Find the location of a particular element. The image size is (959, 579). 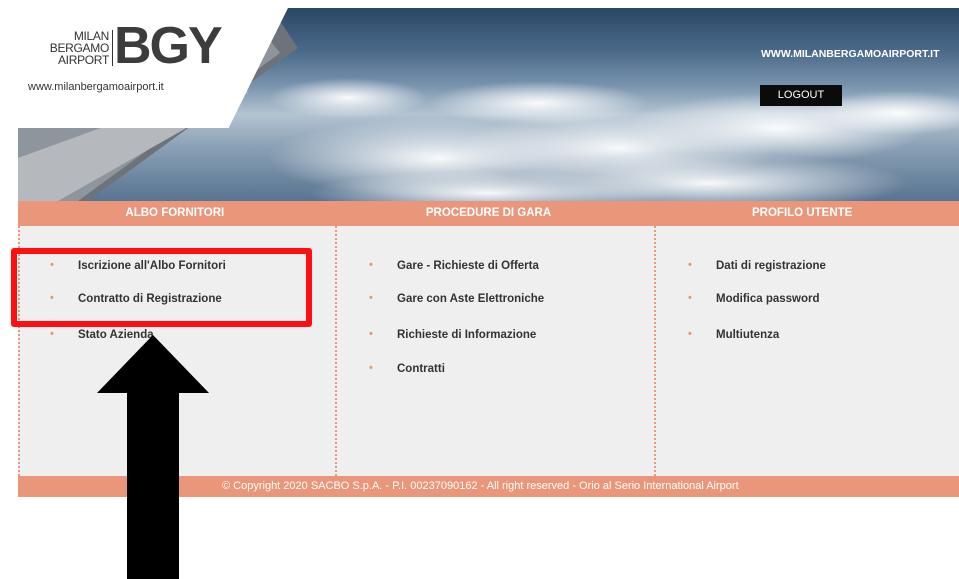

logo-line-airport: AIRPORT is located at coordinates (83, 60).